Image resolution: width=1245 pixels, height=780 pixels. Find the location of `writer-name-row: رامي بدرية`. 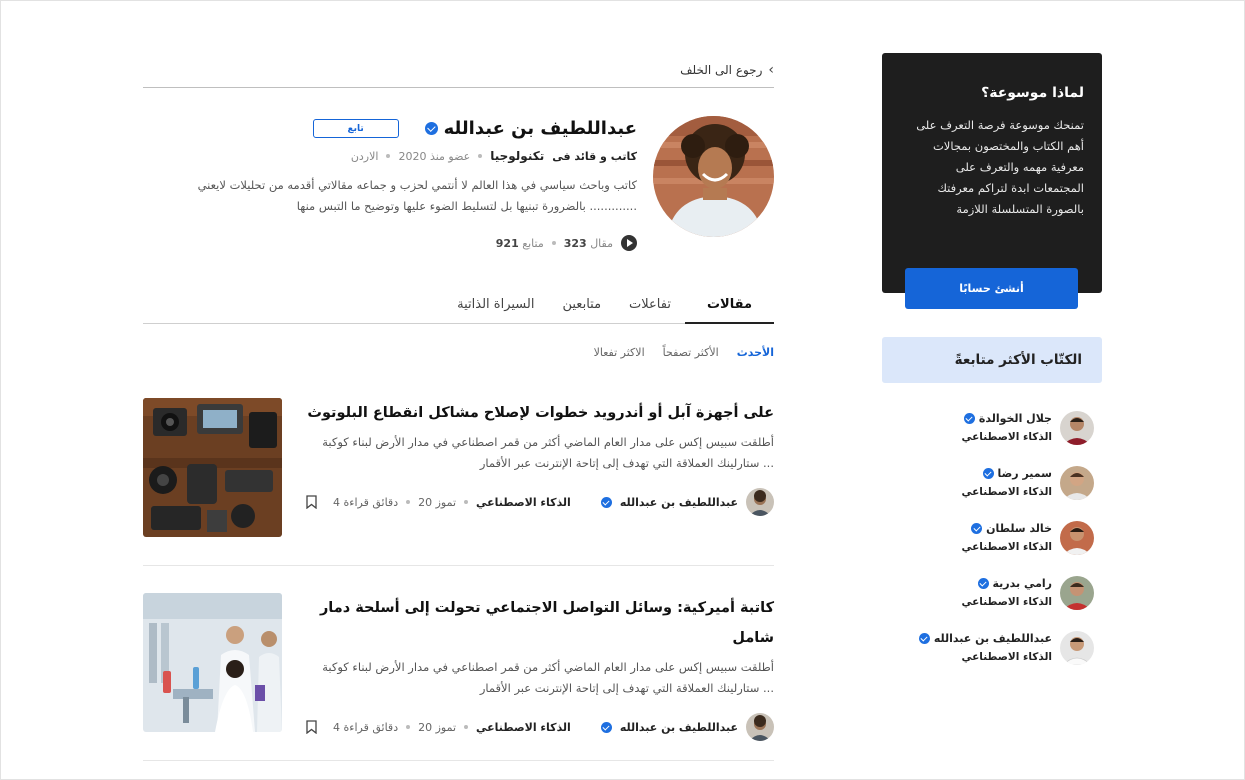

writer-name-row: رامي بدرية is located at coordinates (1007, 583).